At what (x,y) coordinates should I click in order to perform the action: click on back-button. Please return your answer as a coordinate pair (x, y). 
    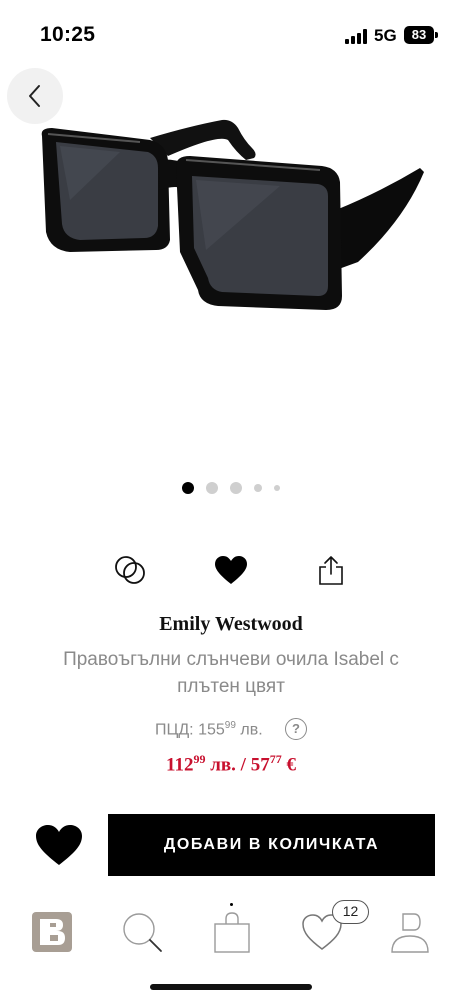
    Looking at the image, I should click on (35, 96).